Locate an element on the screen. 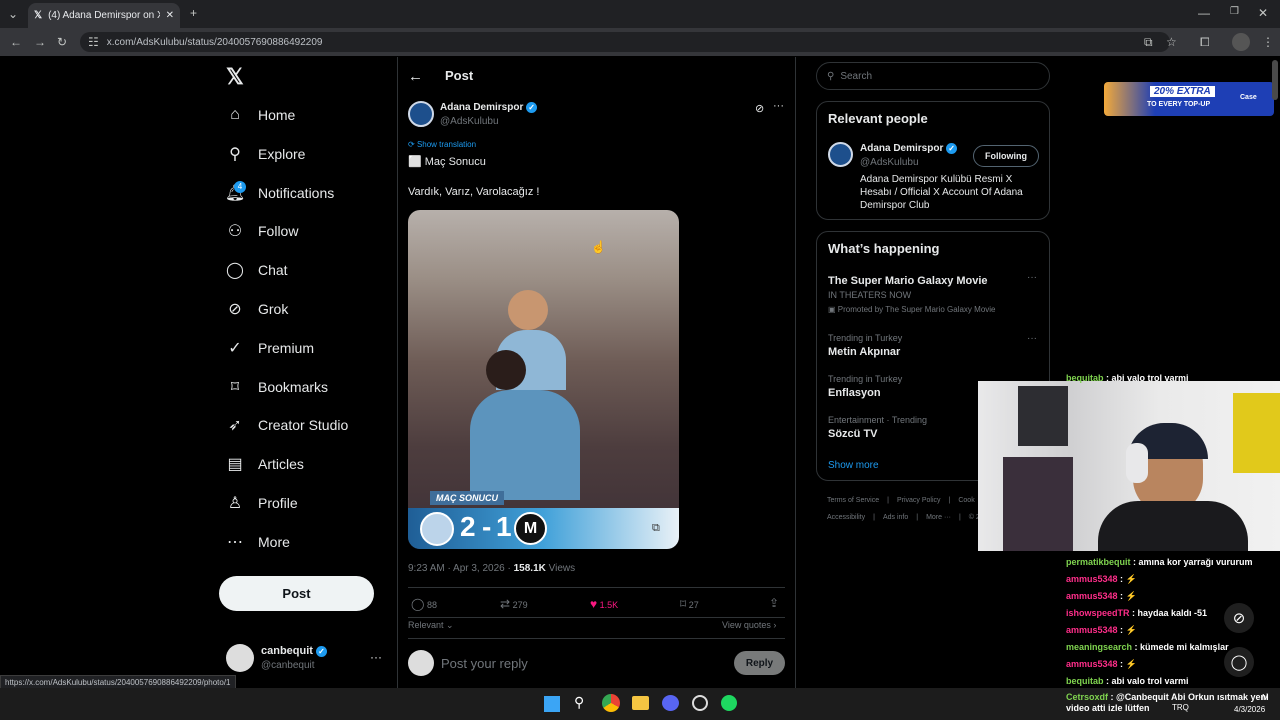 This screenshot has width=1280, height=720. repost-action: ⇄ 279 is located at coordinates (514, 604).